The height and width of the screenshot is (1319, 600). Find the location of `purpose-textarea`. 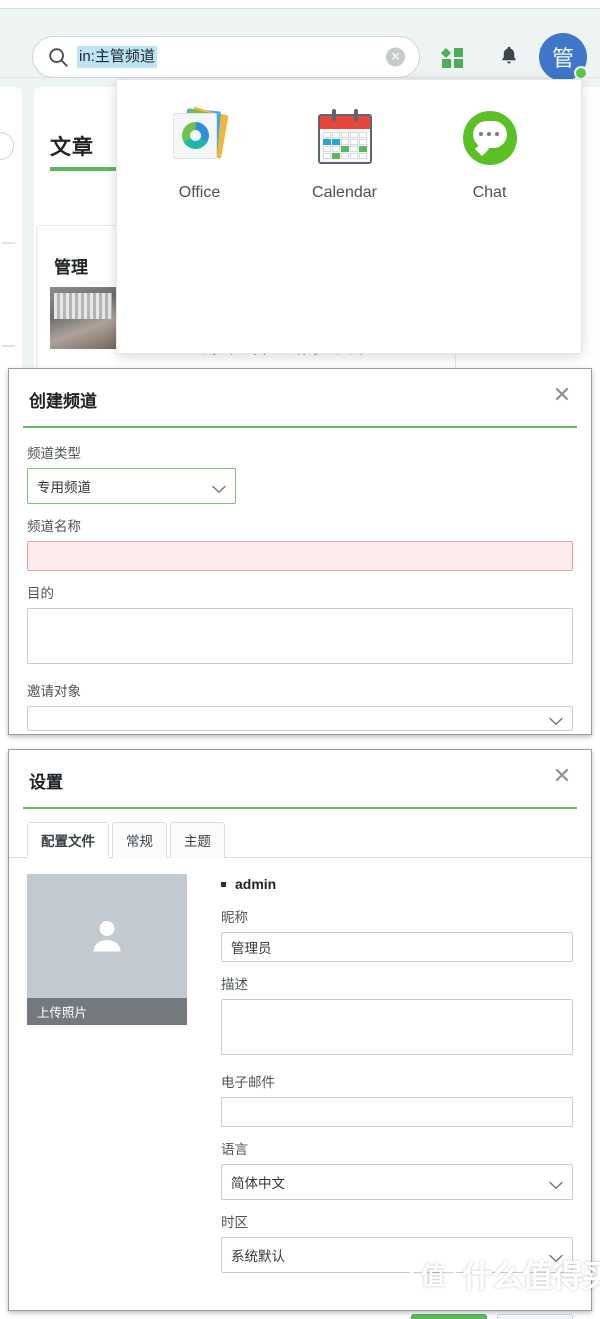

purpose-textarea is located at coordinates (300, 636).